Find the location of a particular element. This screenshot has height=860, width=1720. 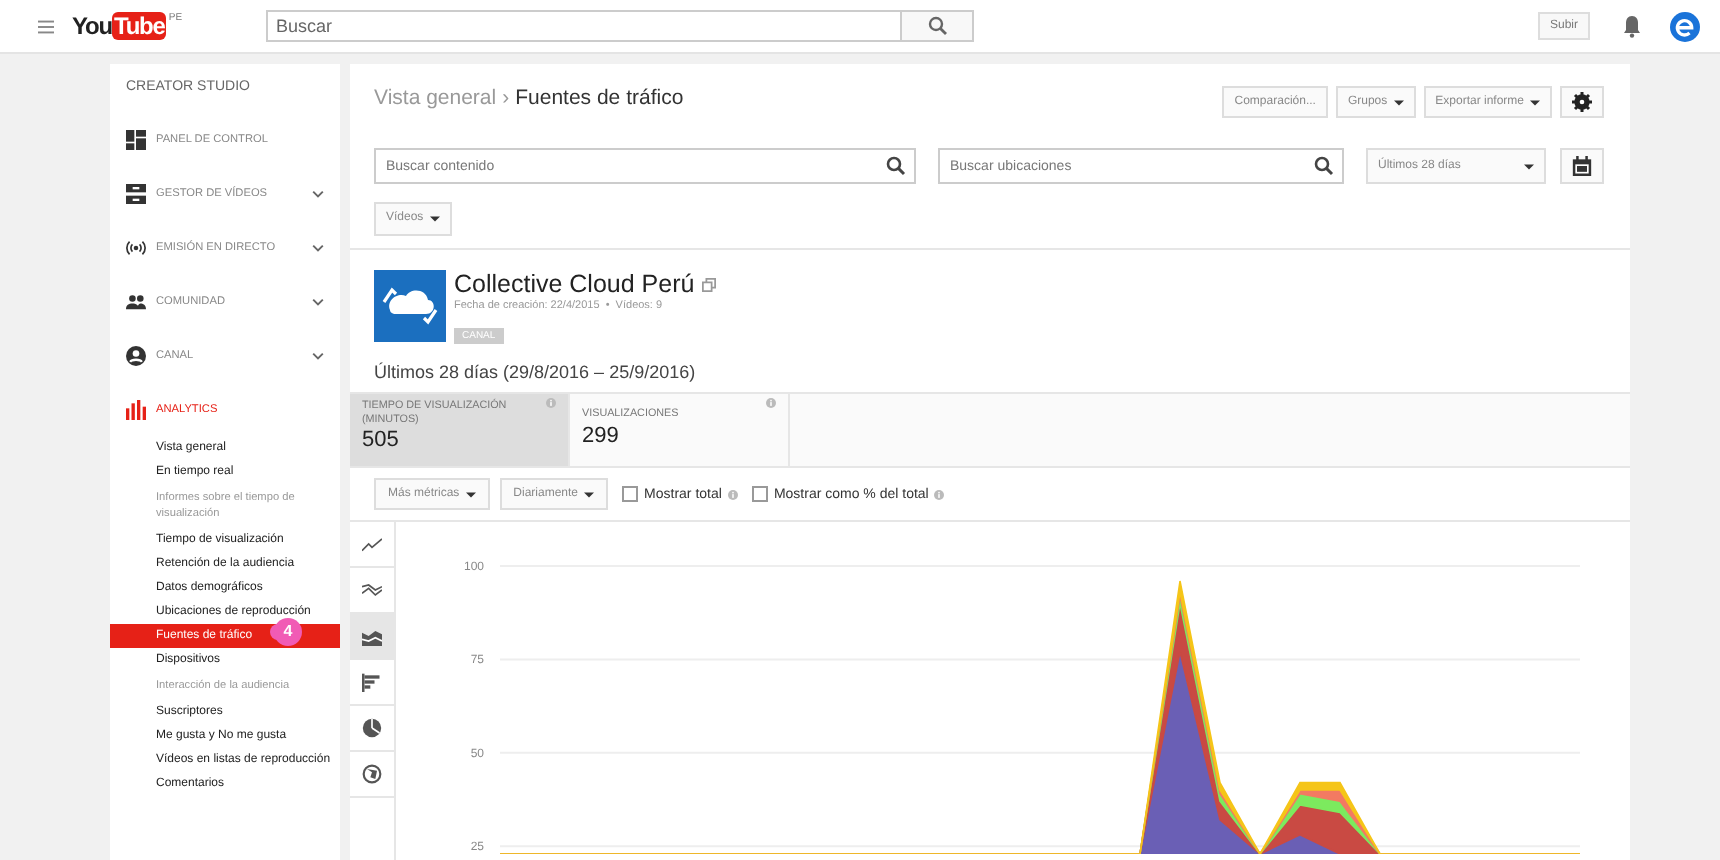

area-chart-icon is located at coordinates (372, 636).